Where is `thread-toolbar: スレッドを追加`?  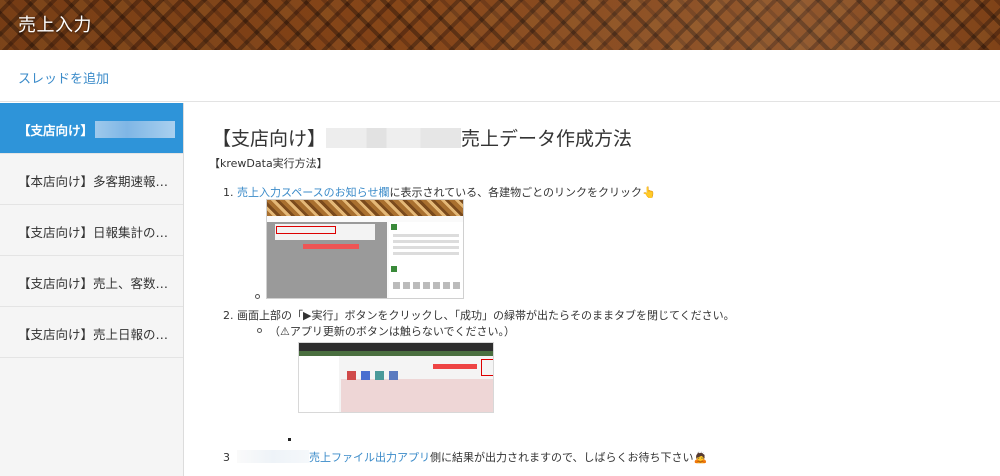
thread-toolbar: スレッドを追加 is located at coordinates (500, 76).